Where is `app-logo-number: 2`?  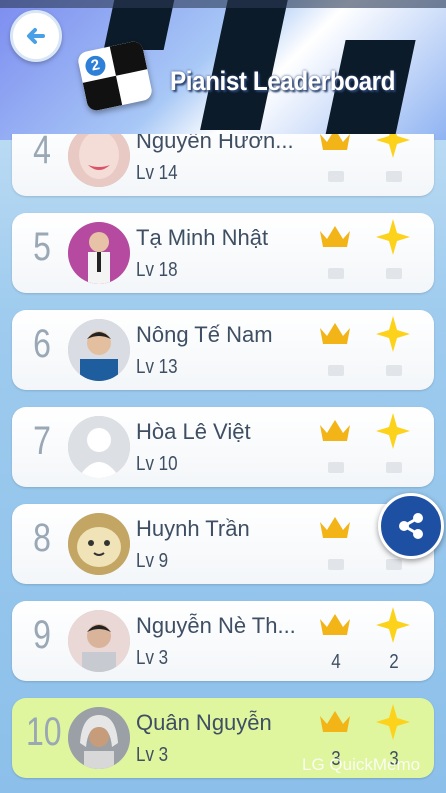
app-logo-number: 2 is located at coordinates (95, 65).